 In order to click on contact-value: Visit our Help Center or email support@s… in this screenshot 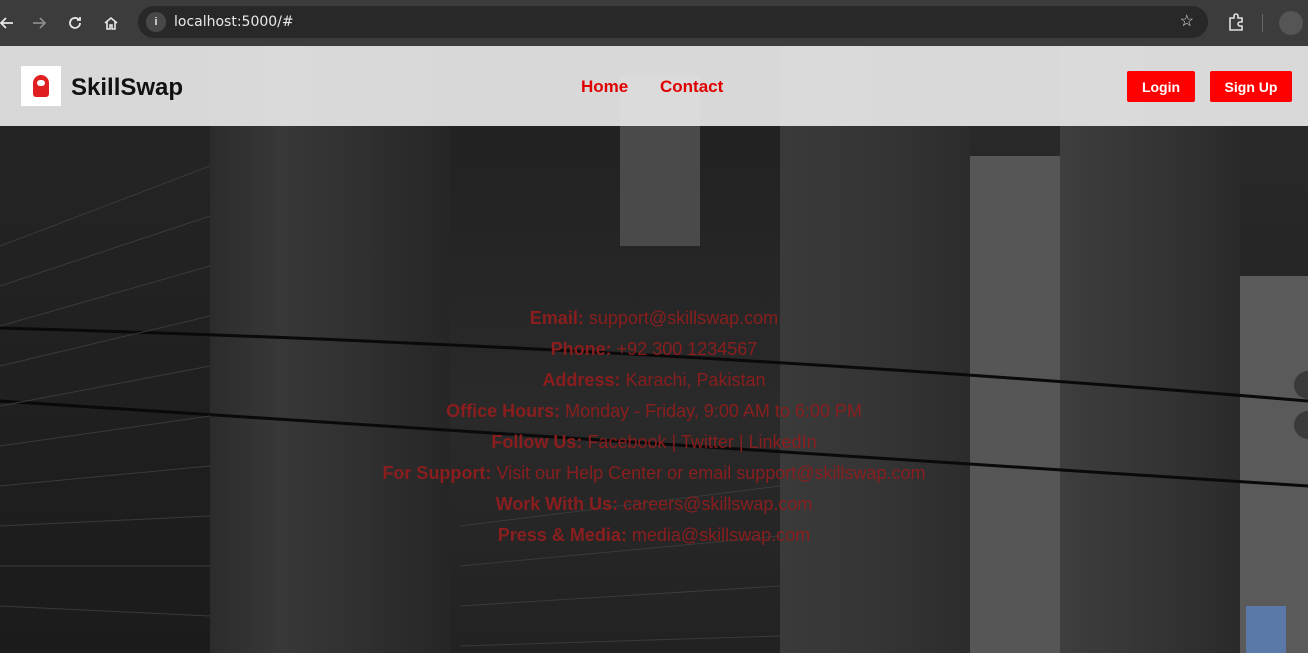, I will do `click(711, 473)`.